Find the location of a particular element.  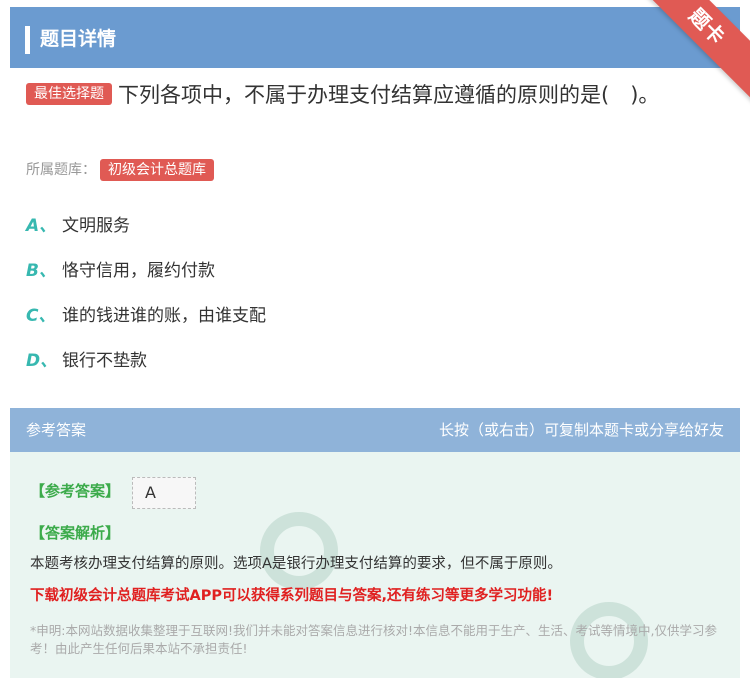

share-hint: 长按（或右击）可复制本题卡或分享给好友 is located at coordinates (581, 430).